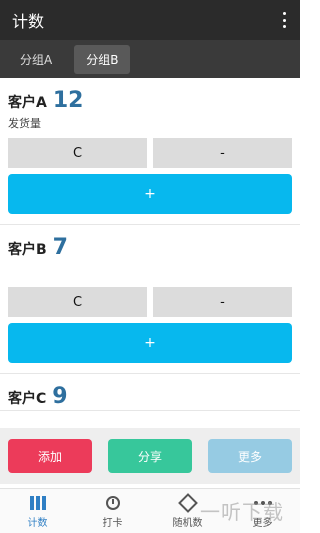 This screenshot has width=320, height=533. What do you see at coordinates (284, 20) in the screenshot?
I see `overflow-menu-icon` at bounding box center [284, 20].